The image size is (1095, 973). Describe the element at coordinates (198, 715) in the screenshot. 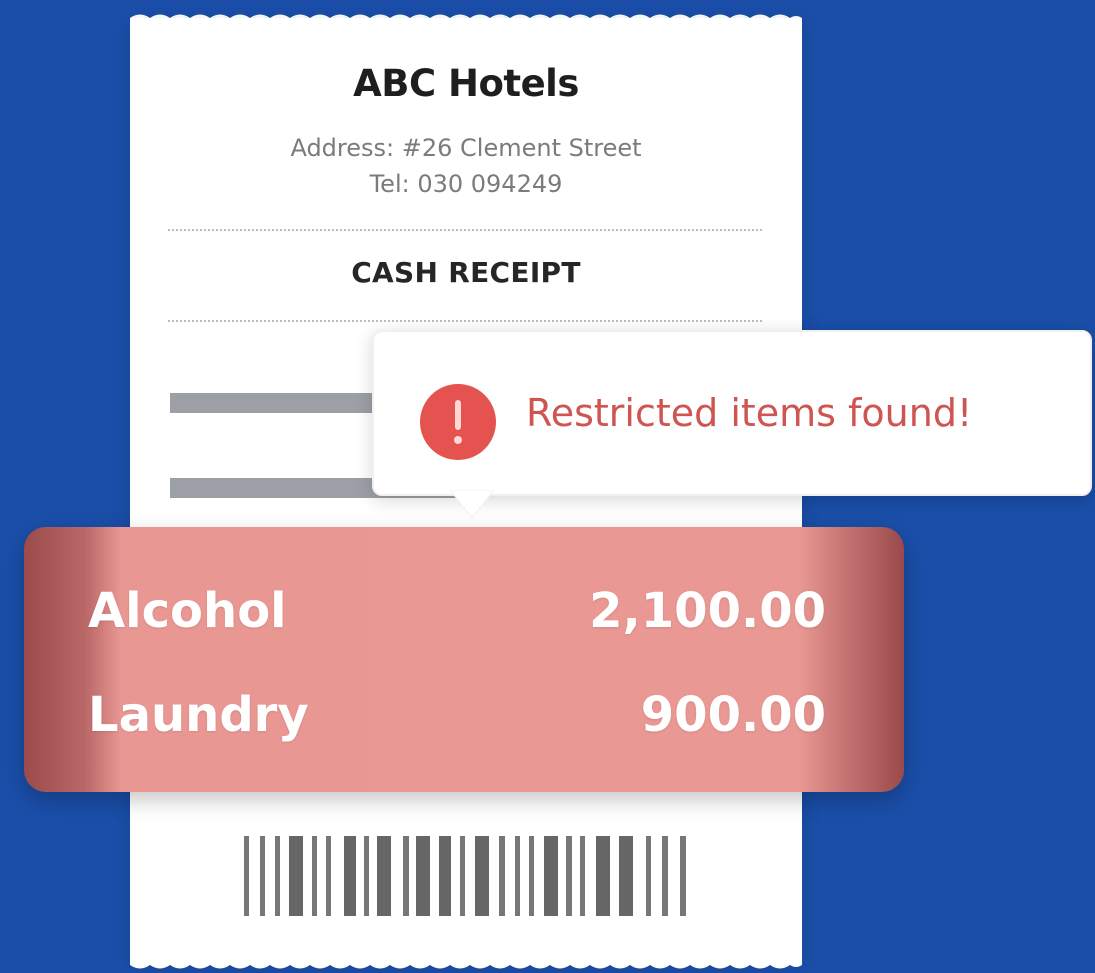

I see `item-name: Laundry` at that location.